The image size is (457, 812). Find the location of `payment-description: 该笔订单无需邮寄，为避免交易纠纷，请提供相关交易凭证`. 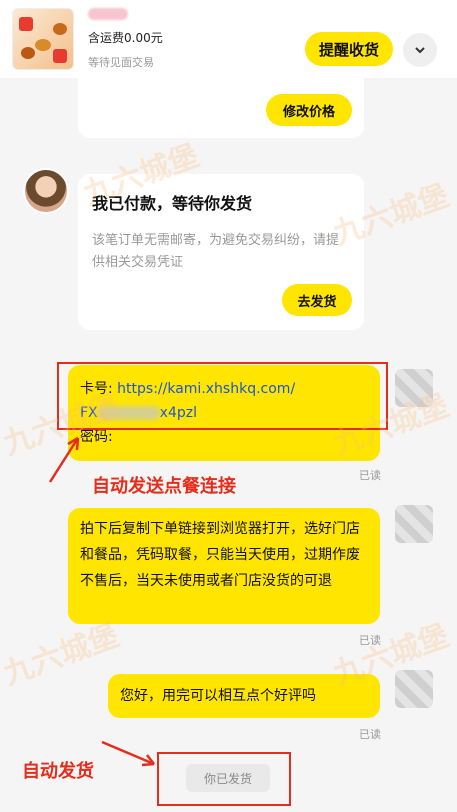

payment-description: 该笔订单无需邮寄，为避免交易纠纷，请提供相关交易凭证 is located at coordinates (216, 251).